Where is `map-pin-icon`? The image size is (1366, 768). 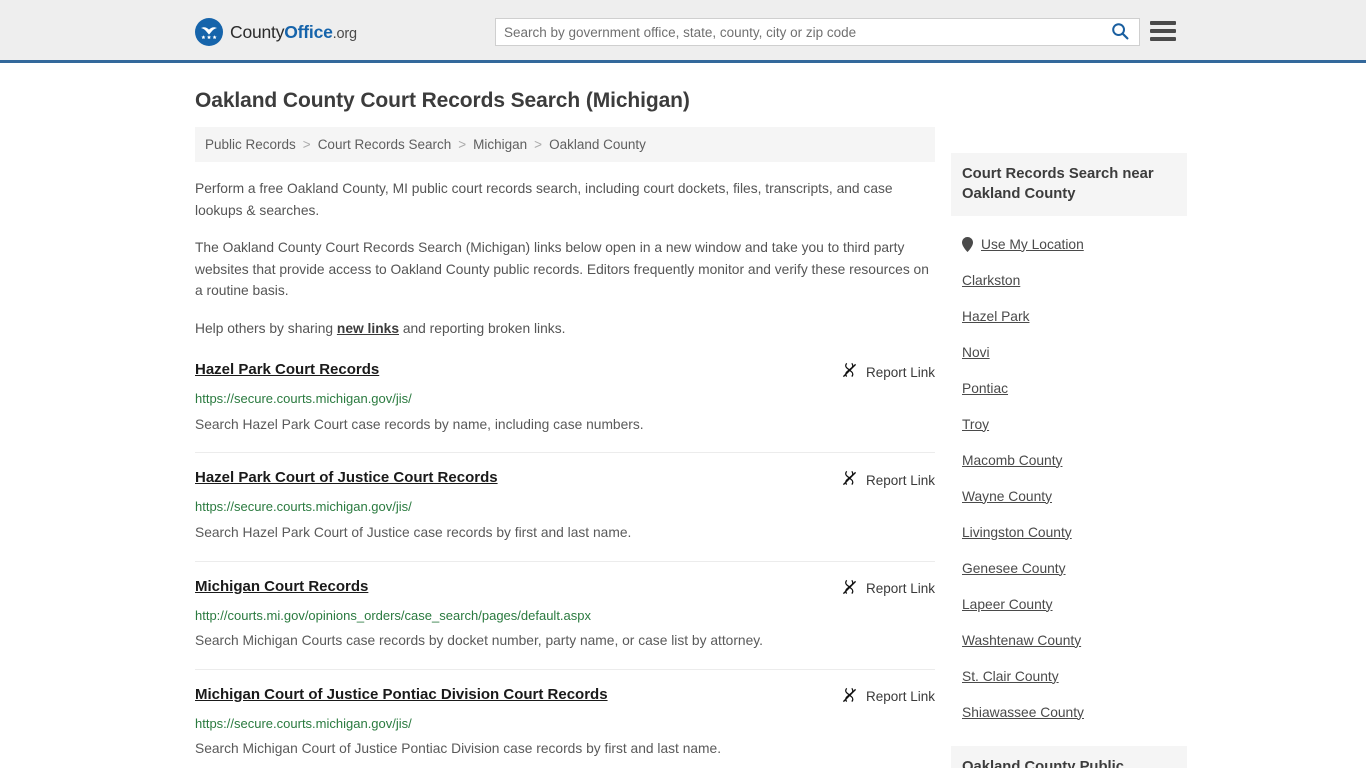 map-pin-icon is located at coordinates (967, 244).